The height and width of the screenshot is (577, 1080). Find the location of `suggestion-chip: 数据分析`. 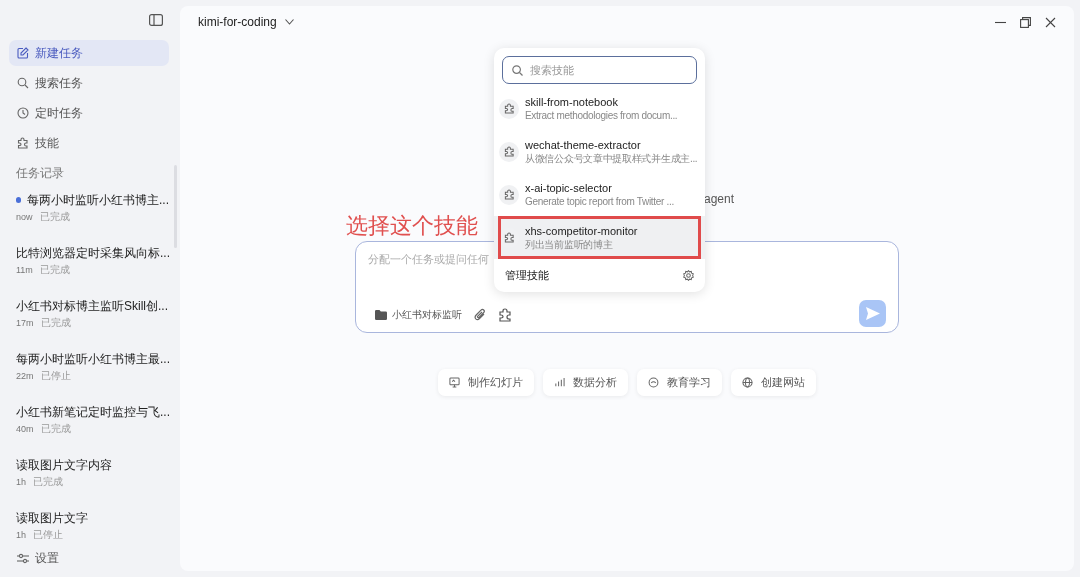

suggestion-chip: 数据分析 is located at coordinates (585, 382).